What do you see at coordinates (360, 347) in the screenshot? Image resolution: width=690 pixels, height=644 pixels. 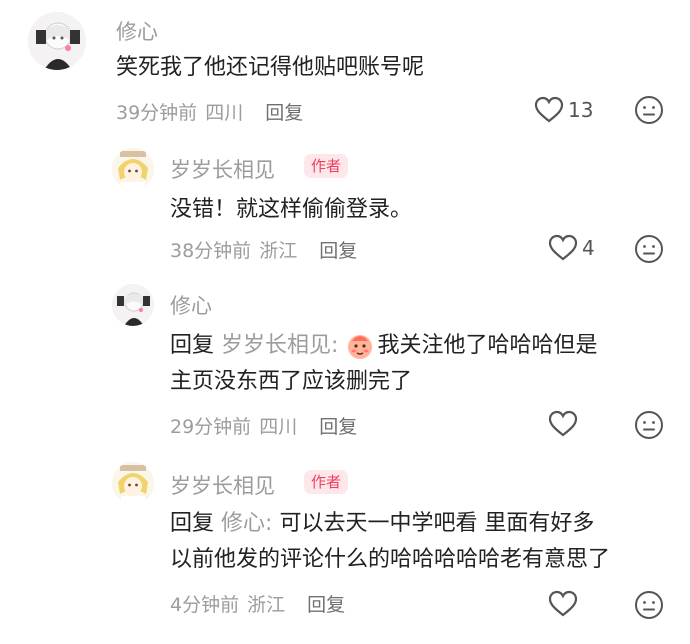 I see `shy-emoji-icon` at bounding box center [360, 347].